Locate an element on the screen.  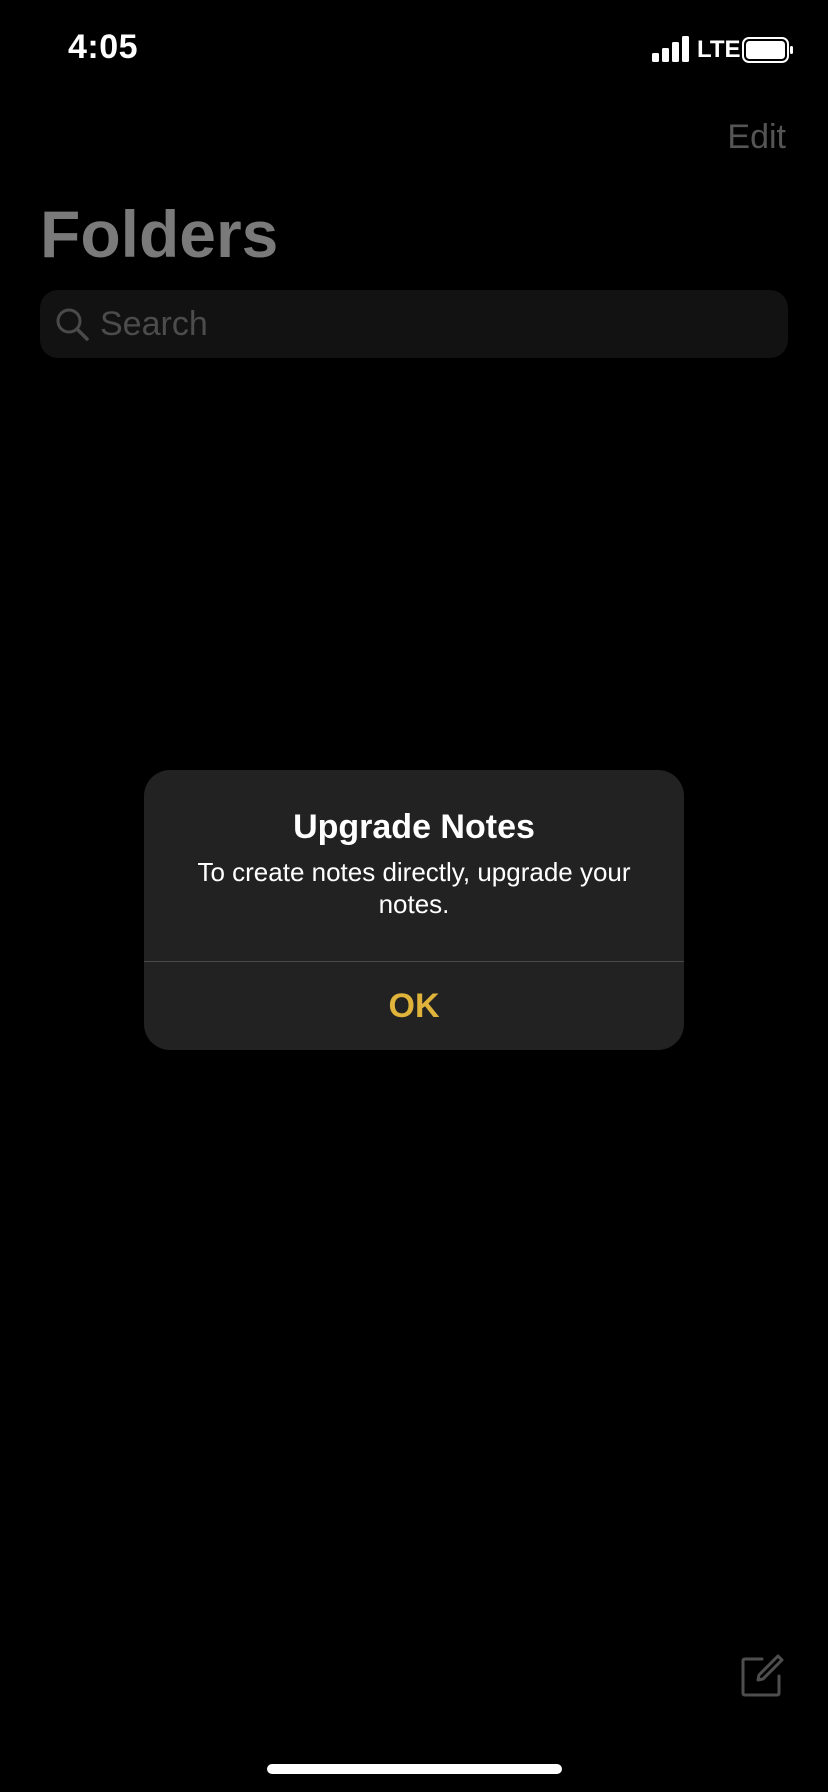
battery-icon is located at coordinates (767, 50).